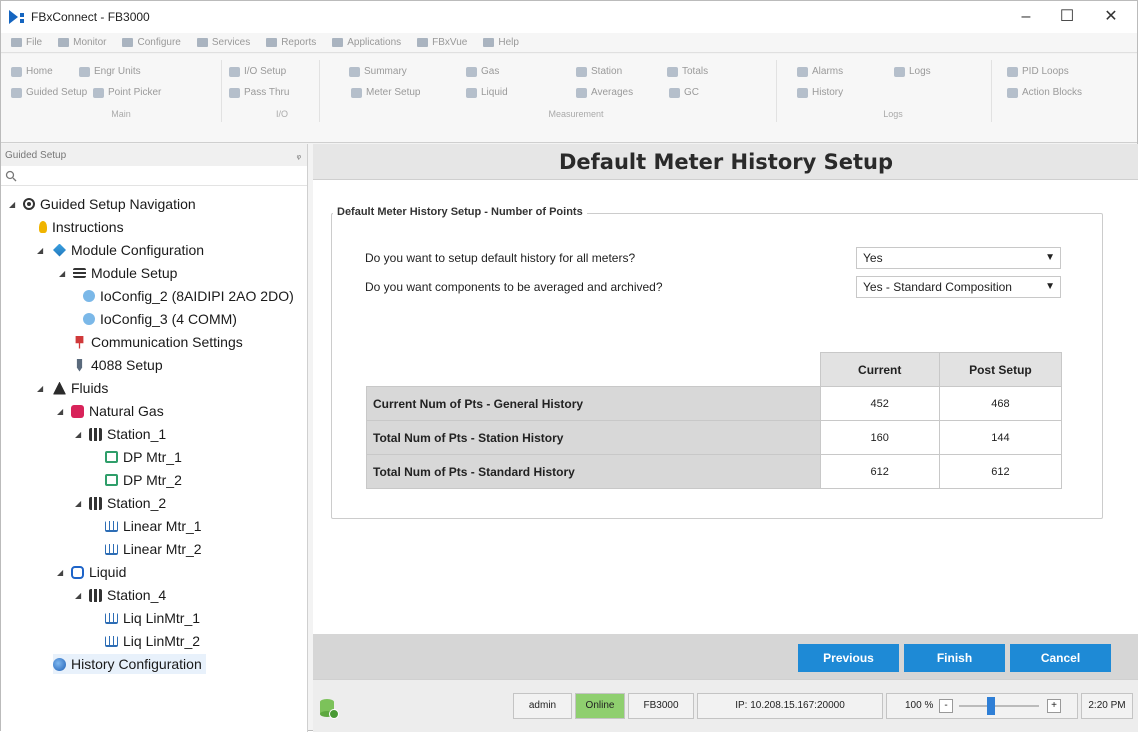 The width and height of the screenshot is (1138, 732). I want to click on tree-item-liq-linmtr-2: Liq LinMtr_2, so click(152, 641).